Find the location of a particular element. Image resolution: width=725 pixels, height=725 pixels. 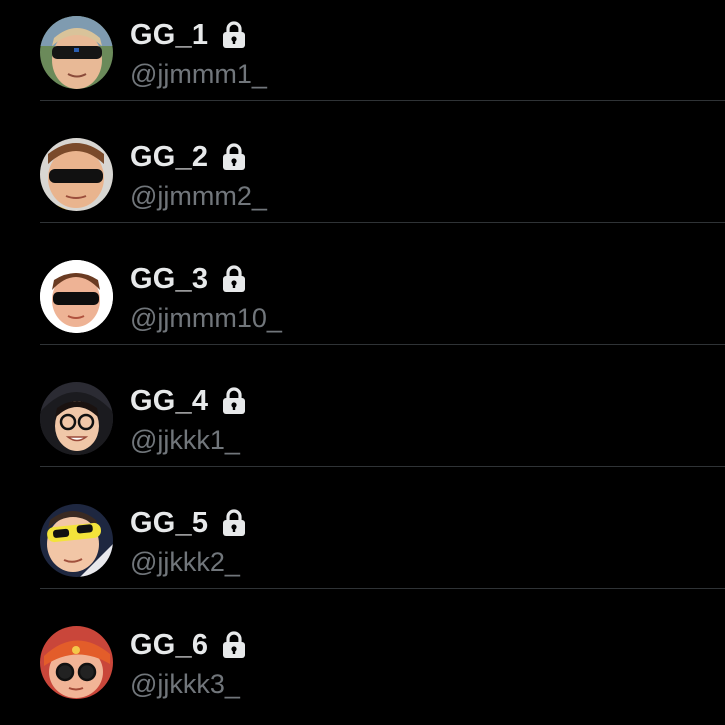

display-name: GG_6 is located at coordinates (189, 645).